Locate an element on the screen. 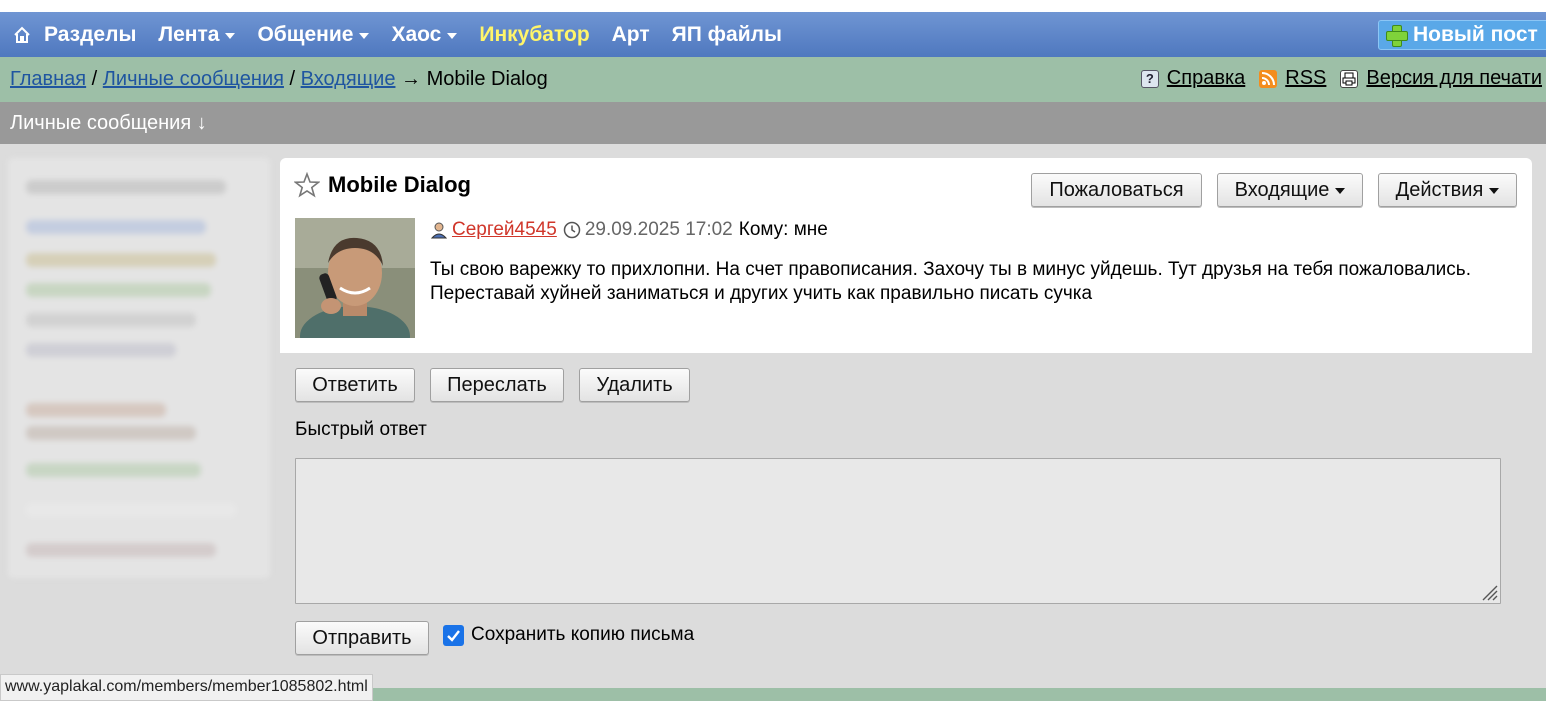 The width and height of the screenshot is (1546, 701). nav-lenta: Лента is located at coordinates (197, 34).